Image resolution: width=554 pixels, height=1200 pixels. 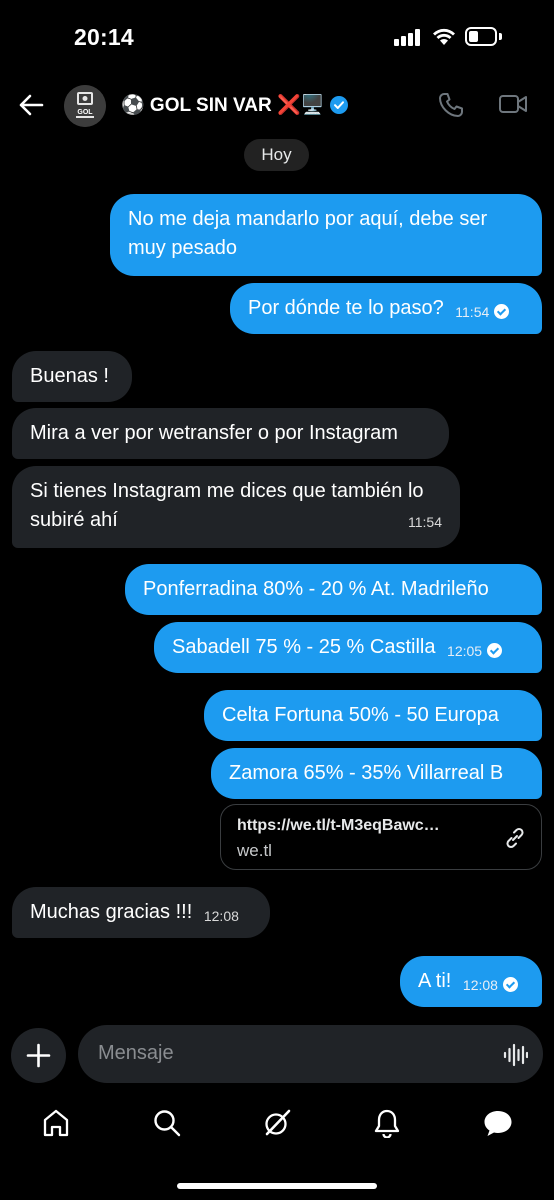 I want to click on message-bubble-outgoing: Ponferradina 80% - 20 % At. Madrileño, so click(x=333, y=589).